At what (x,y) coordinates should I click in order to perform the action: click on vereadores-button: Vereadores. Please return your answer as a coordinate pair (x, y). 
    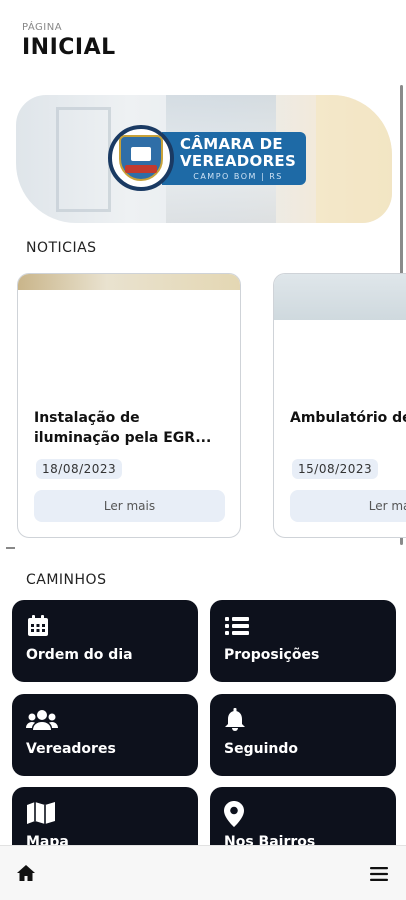
    Looking at the image, I should click on (105, 735).